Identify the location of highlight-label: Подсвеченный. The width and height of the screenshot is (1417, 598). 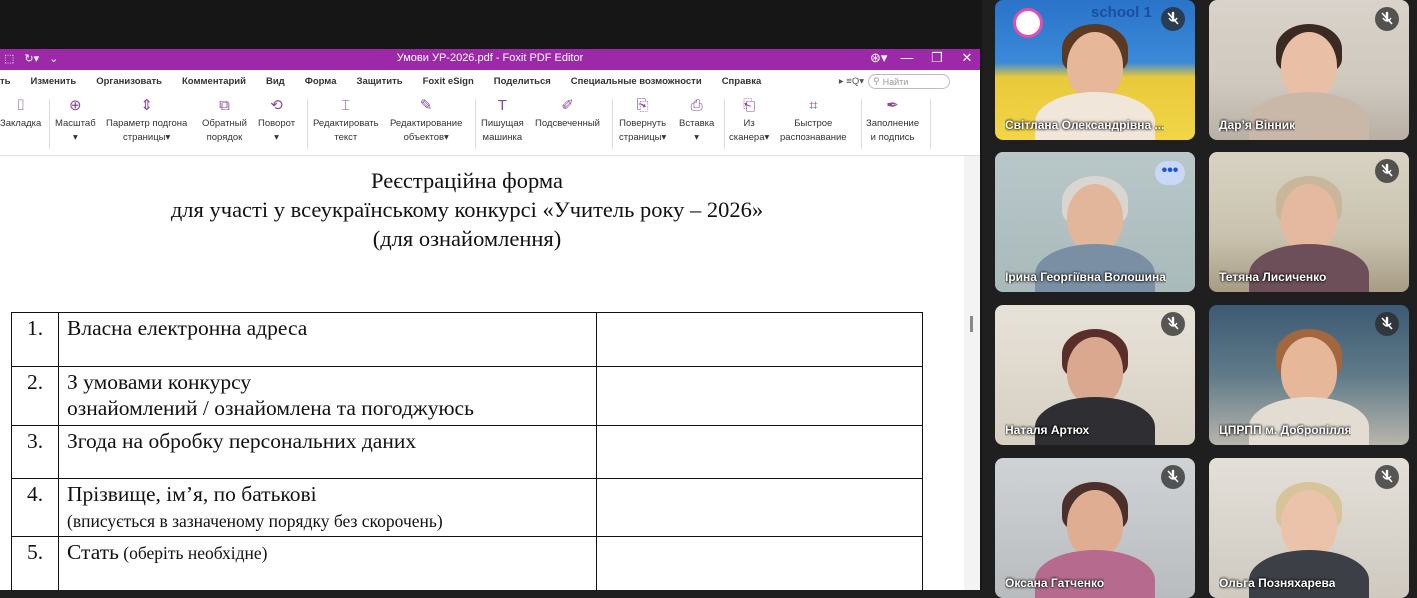
(567, 123).